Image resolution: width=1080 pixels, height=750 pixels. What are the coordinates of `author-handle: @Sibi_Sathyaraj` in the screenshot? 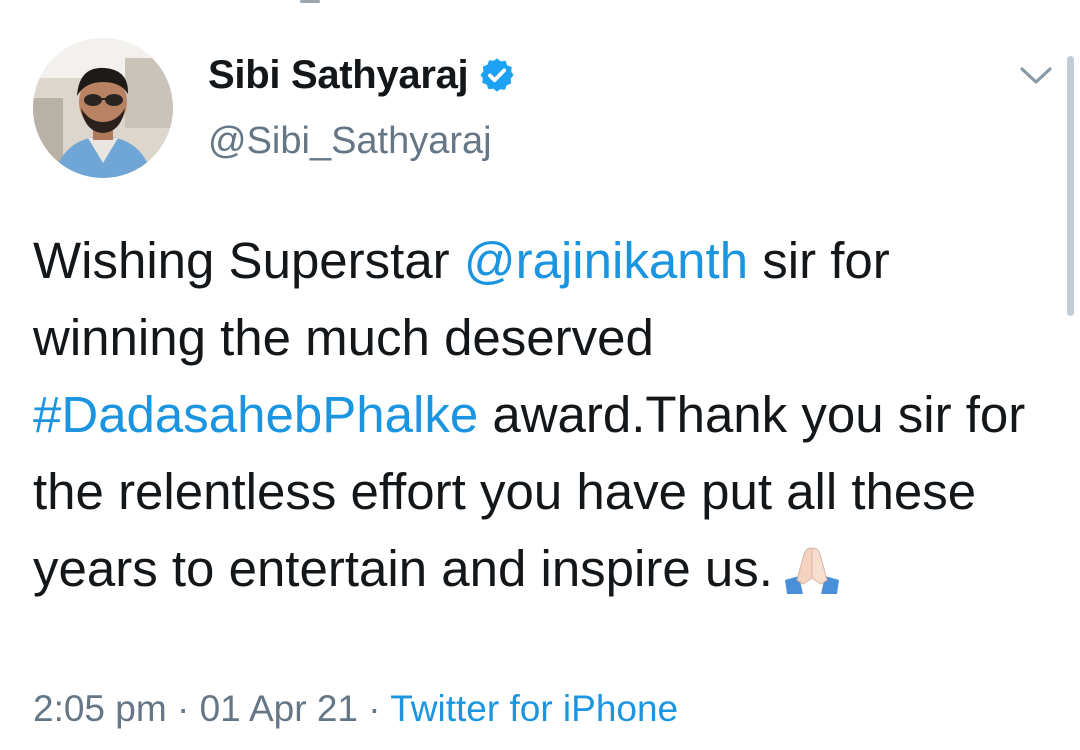 It's located at (362, 141).